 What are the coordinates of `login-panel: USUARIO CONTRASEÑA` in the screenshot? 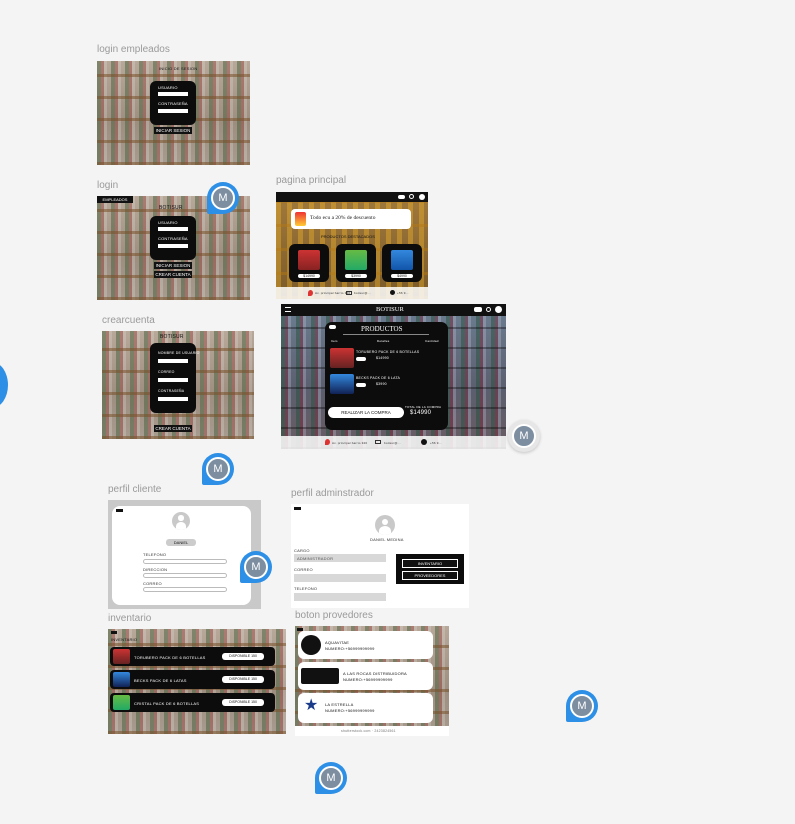 It's located at (173, 238).